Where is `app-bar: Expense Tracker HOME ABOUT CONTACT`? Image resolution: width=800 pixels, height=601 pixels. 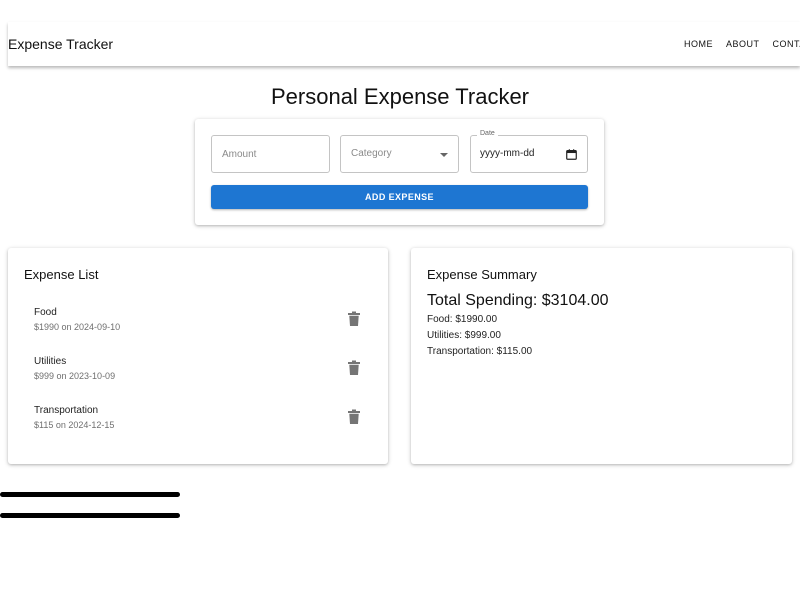
app-bar: Expense Tracker HOME ABOUT CONTACT is located at coordinates (404, 44).